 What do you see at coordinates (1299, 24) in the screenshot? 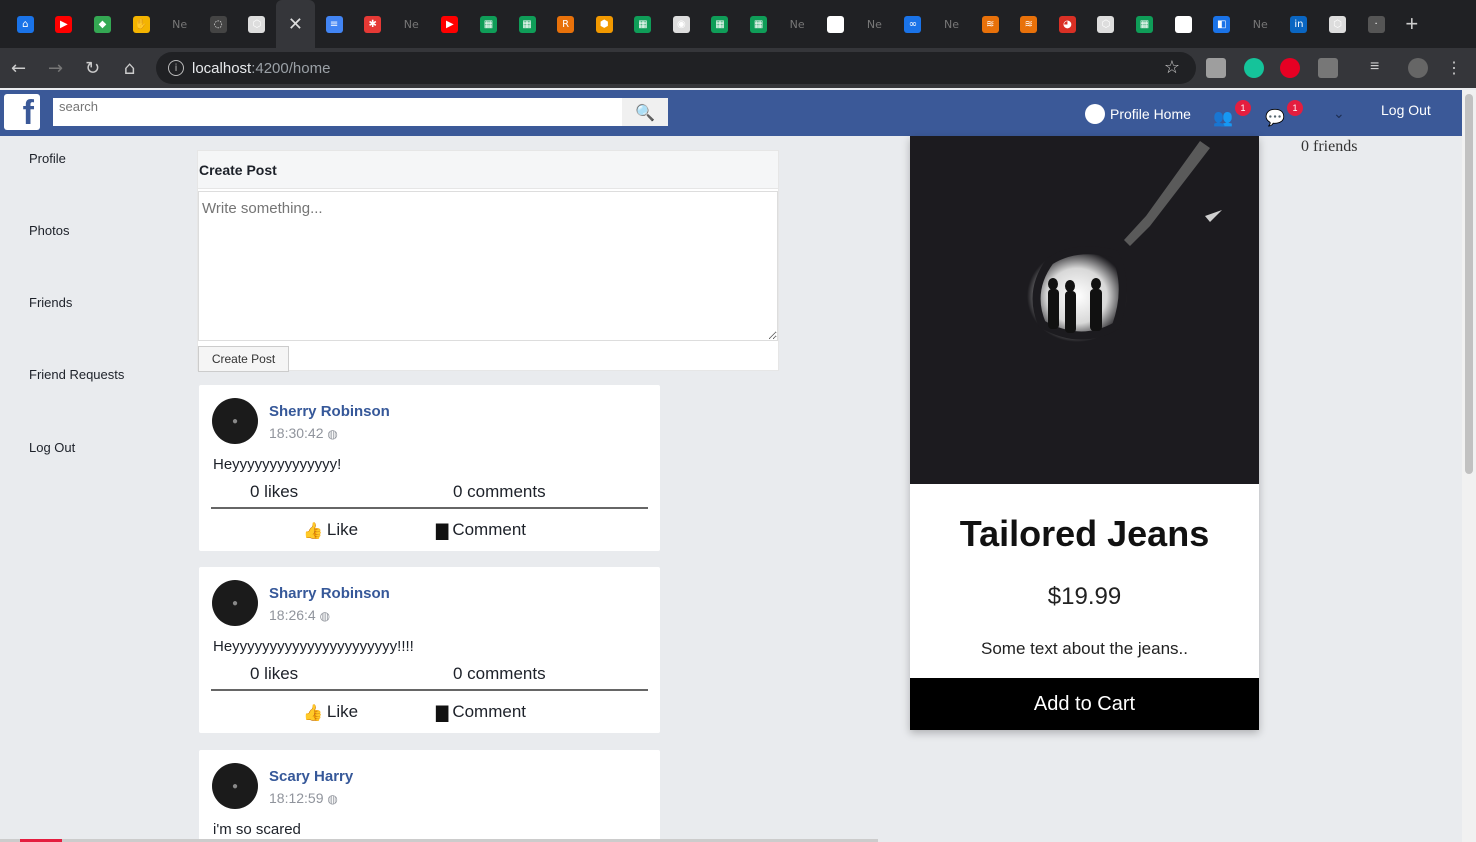
I see `browser-tab: in` at bounding box center [1299, 24].